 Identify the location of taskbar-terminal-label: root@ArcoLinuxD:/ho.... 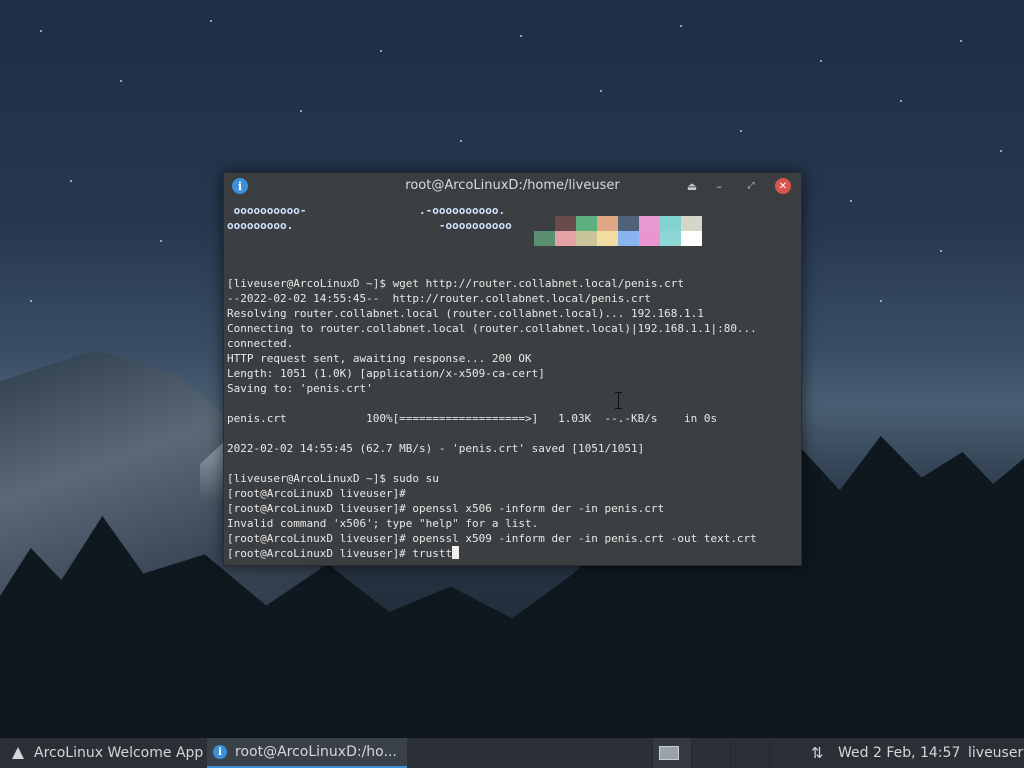
(316, 752).